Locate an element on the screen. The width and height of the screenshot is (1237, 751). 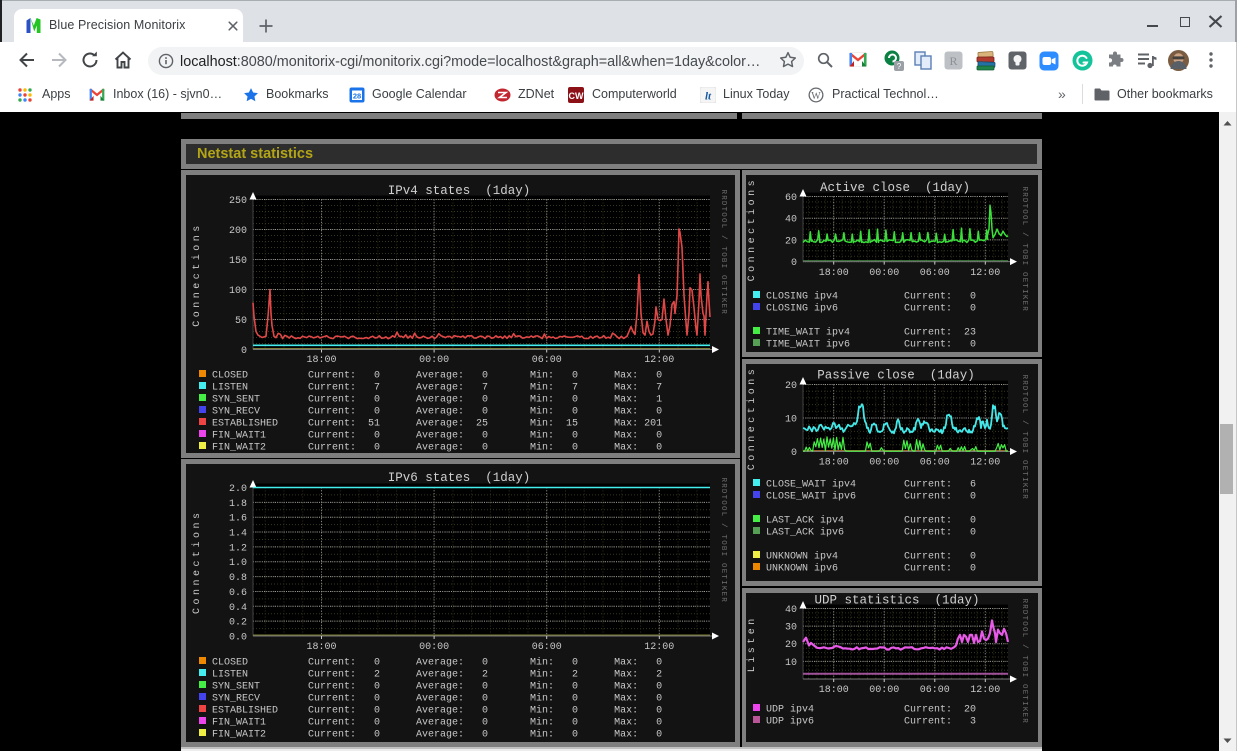
svg-text:UNKNOWN ipv6 Current: UNKNOWN ipv6 Current: 0 is located at coordinates (871, 569).